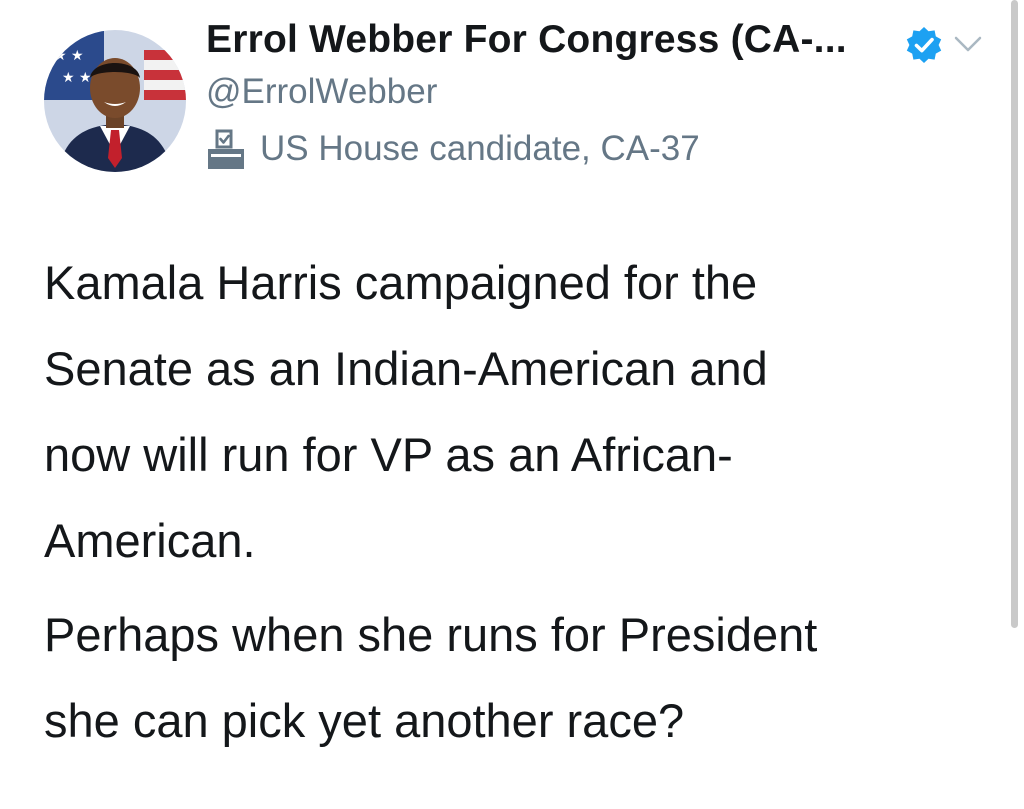 This screenshot has height=809, width=1024. I want to click on chevron-down-icon, so click(968, 44).